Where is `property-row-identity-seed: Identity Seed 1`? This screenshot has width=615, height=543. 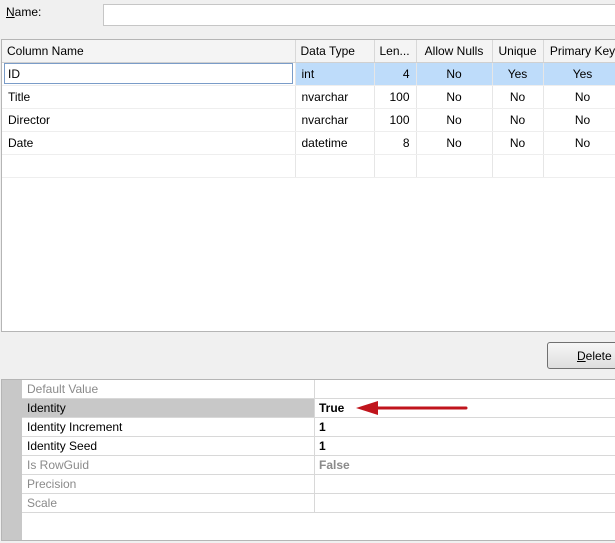 property-row-identity-seed: Identity Seed 1 is located at coordinates (318, 446).